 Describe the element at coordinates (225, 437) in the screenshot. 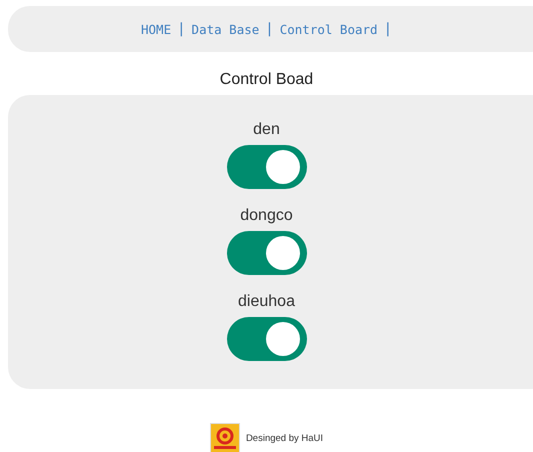

I see `logo-icon` at that location.